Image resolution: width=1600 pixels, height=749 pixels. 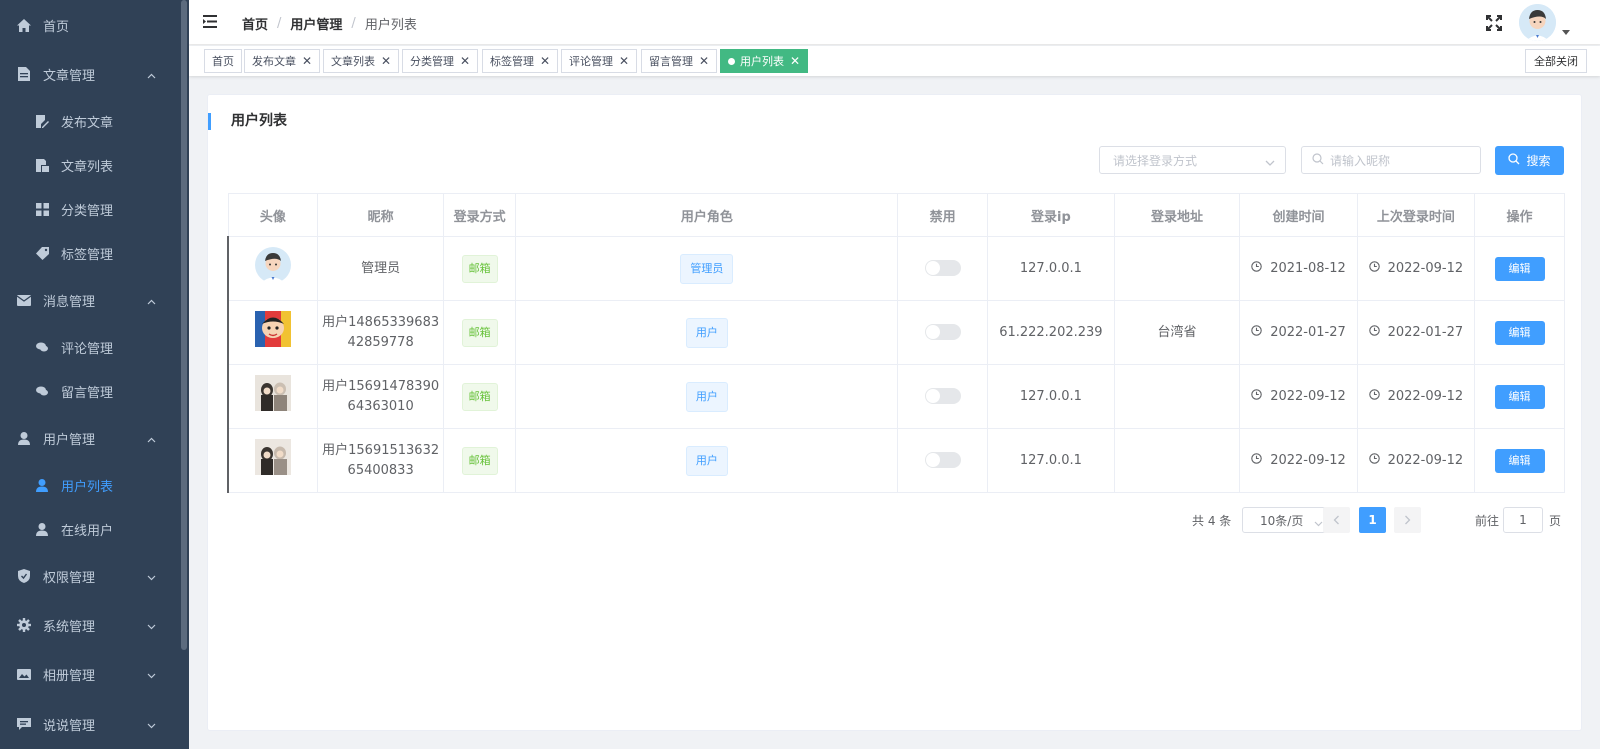 What do you see at coordinates (1298, 268) in the screenshot?
I see `created-cell: 2021-08-12` at bounding box center [1298, 268].